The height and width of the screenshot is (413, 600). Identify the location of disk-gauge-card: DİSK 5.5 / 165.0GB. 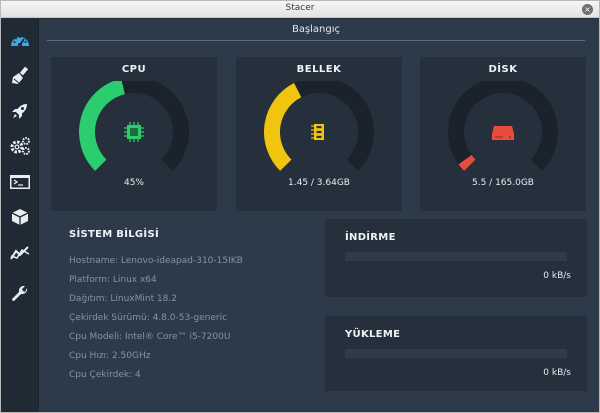
(503, 134).